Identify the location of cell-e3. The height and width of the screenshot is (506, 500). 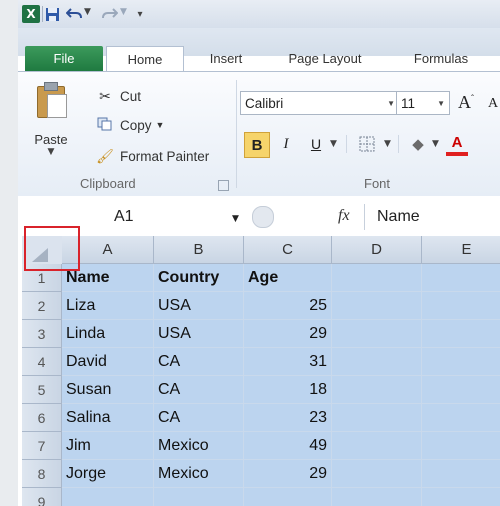
(461, 334).